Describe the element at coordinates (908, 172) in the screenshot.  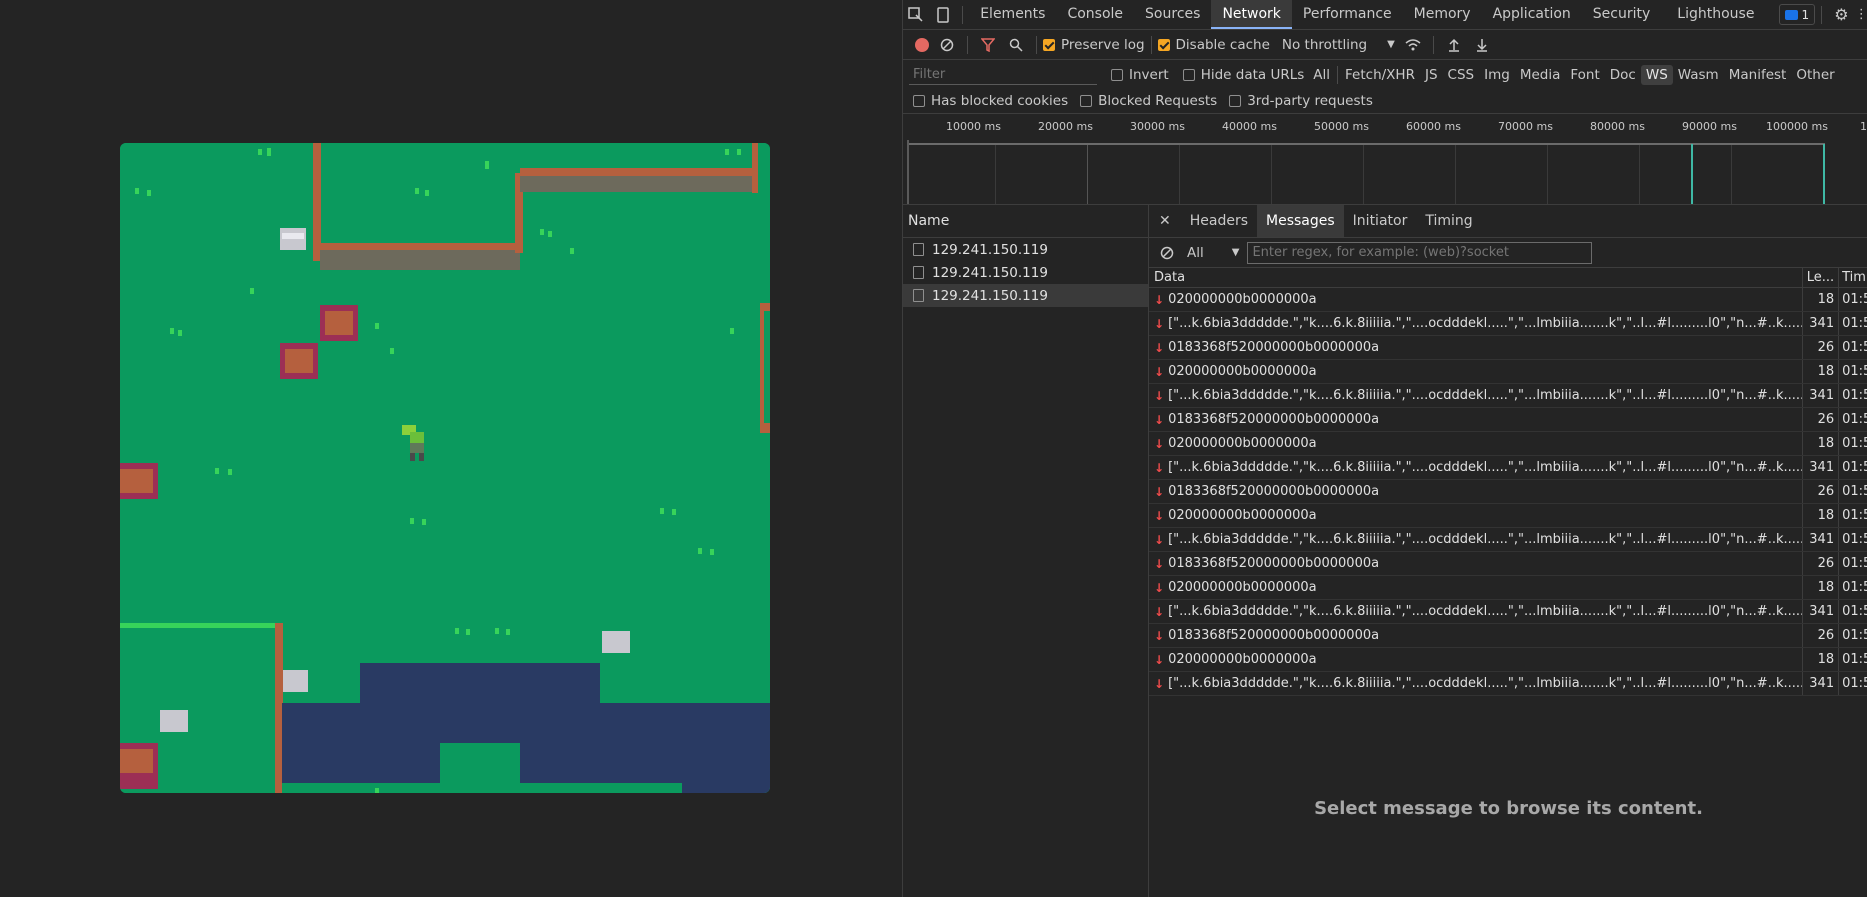
I see `timeline-handle-left` at that location.